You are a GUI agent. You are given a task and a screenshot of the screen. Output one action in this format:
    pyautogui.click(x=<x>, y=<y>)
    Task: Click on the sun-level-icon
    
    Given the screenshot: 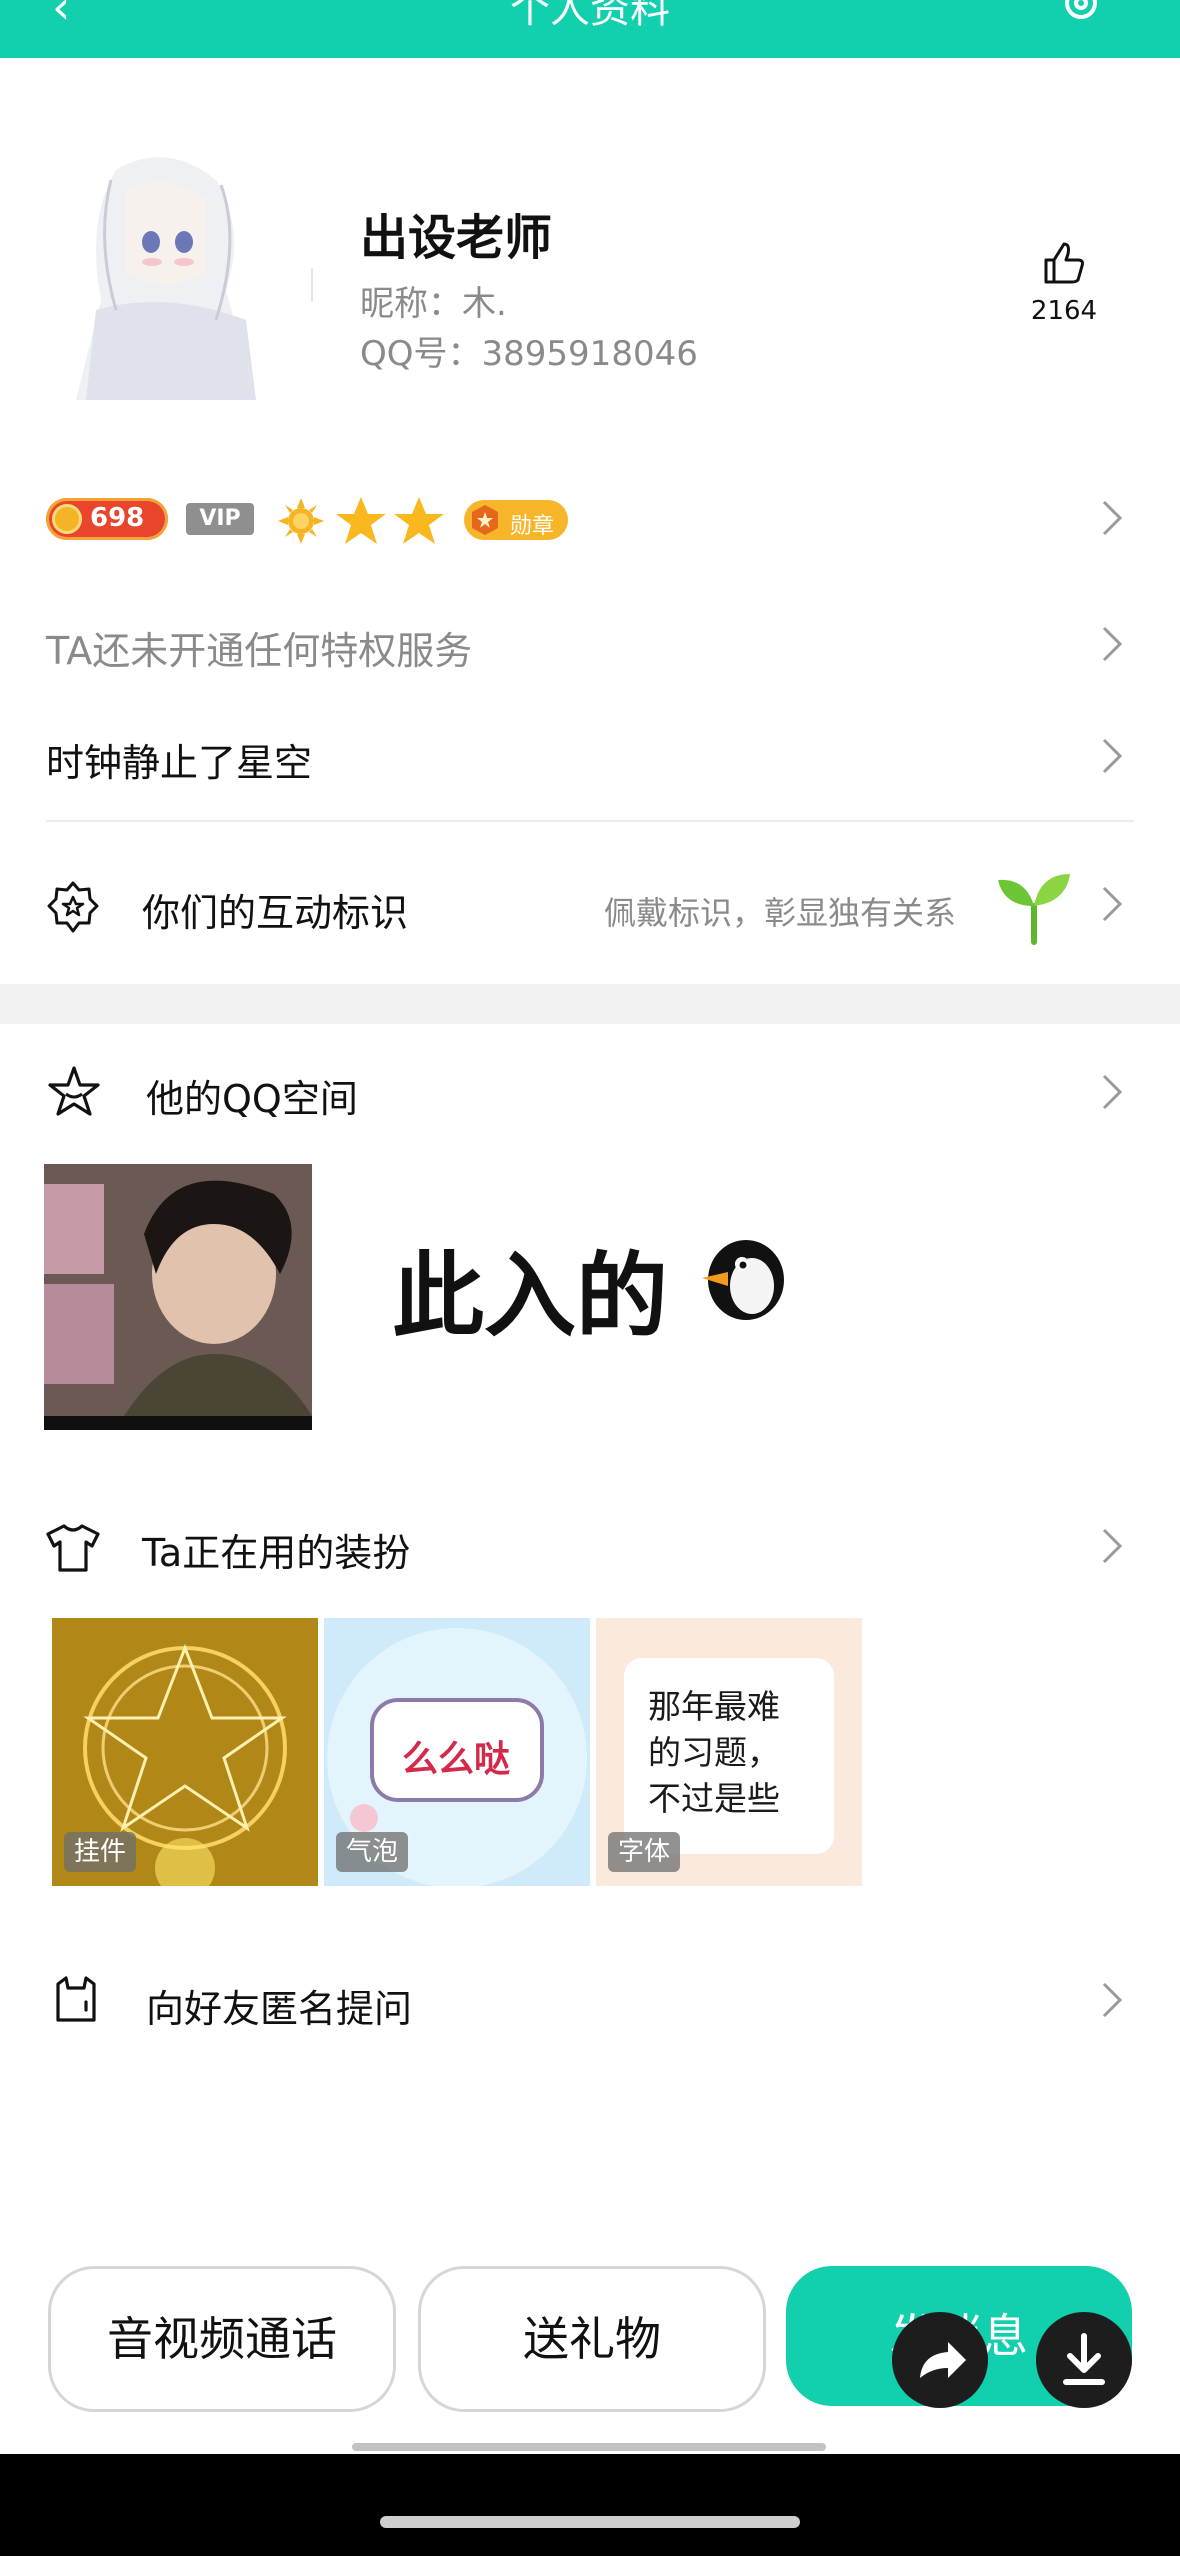 What is the action you would take?
    pyautogui.click(x=301, y=521)
    